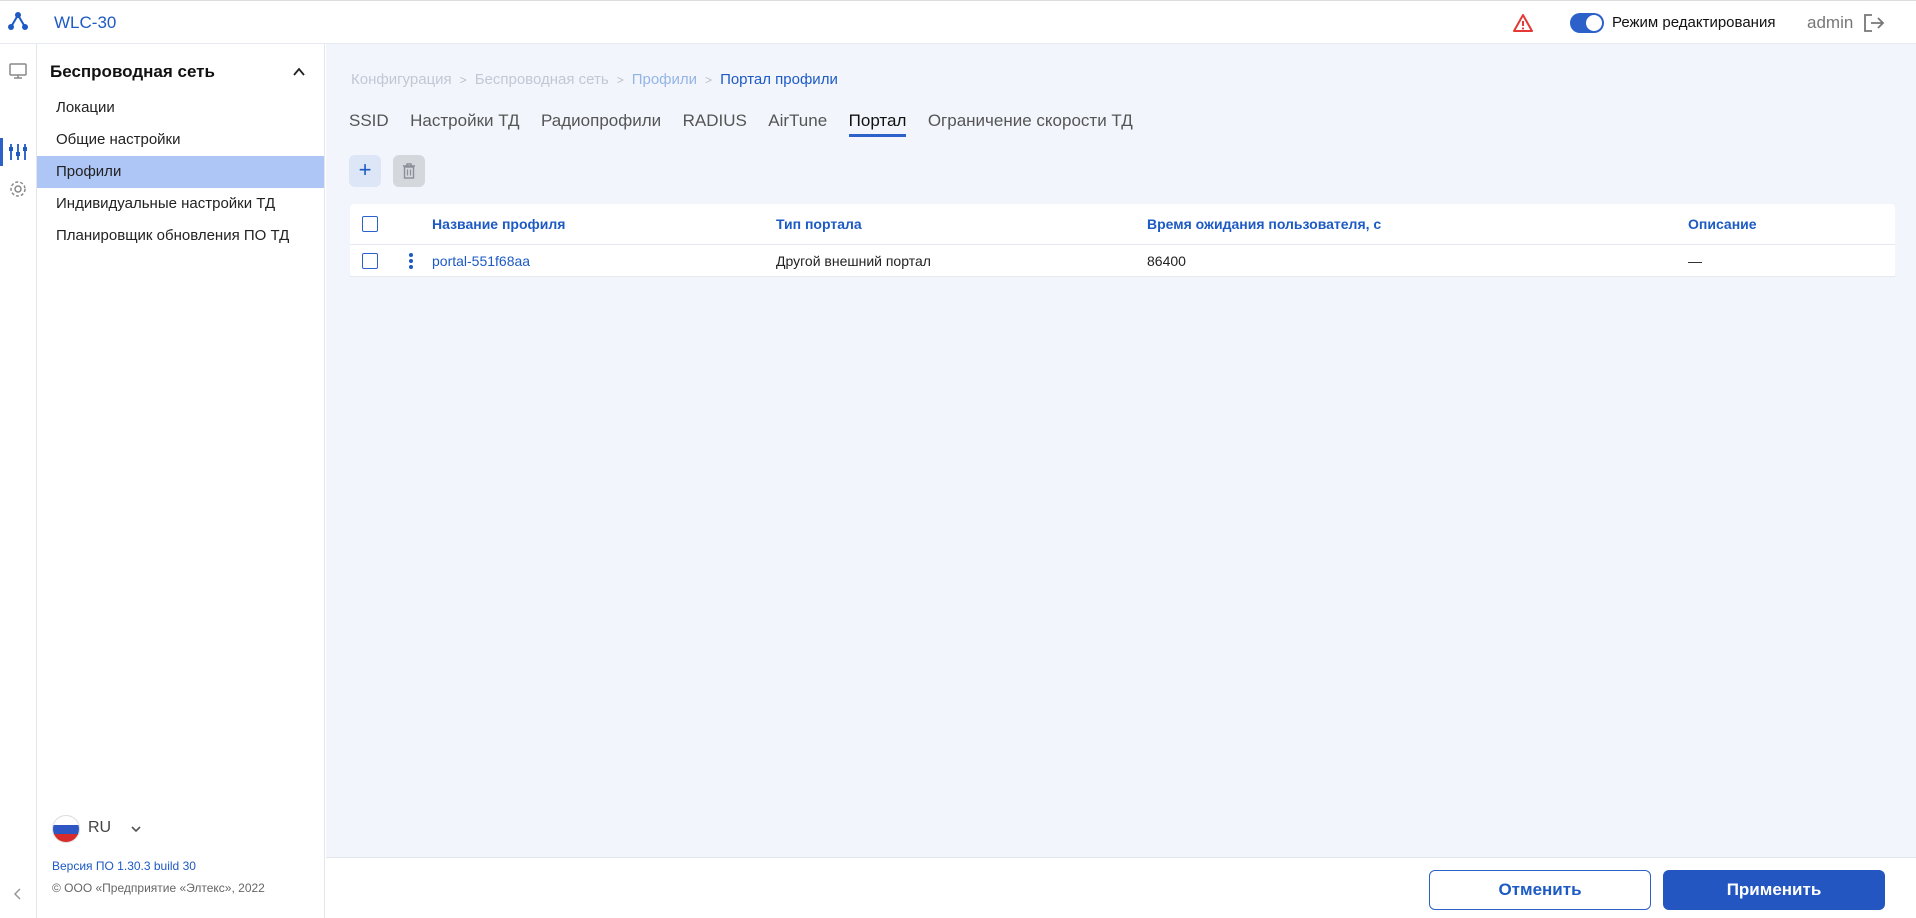  What do you see at coordinates (18, 189) in the screenshot?
I see `gear-icon` at bounding box center [18, 189].